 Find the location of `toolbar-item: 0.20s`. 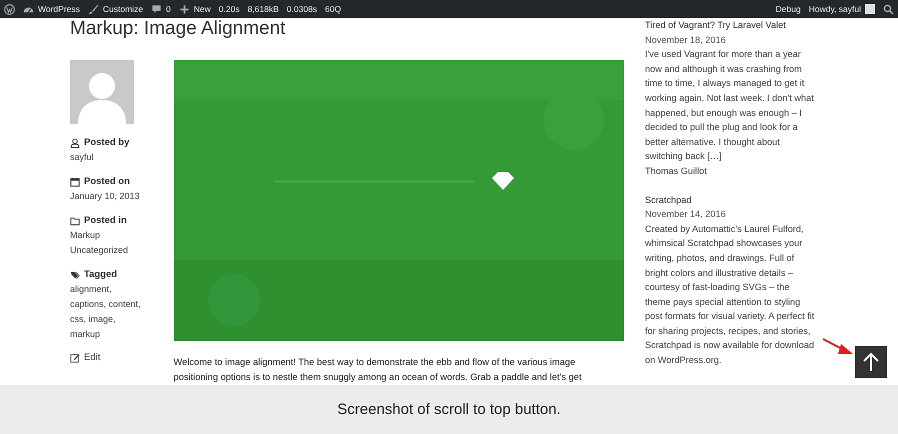

toolbar-item: 0.20s is located at coordinates (229, 9).